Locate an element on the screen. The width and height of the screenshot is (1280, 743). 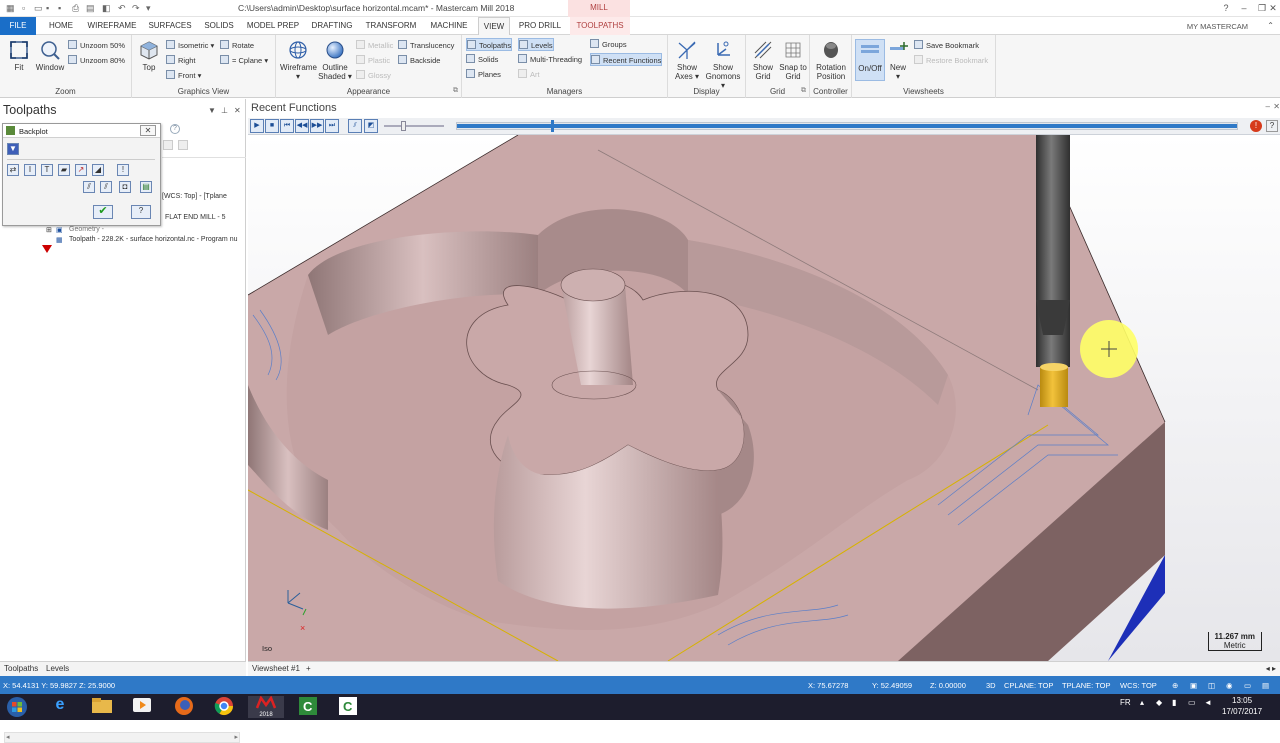
recent-functions-toggle: Recent Functions is located at coordinates (626, 59).